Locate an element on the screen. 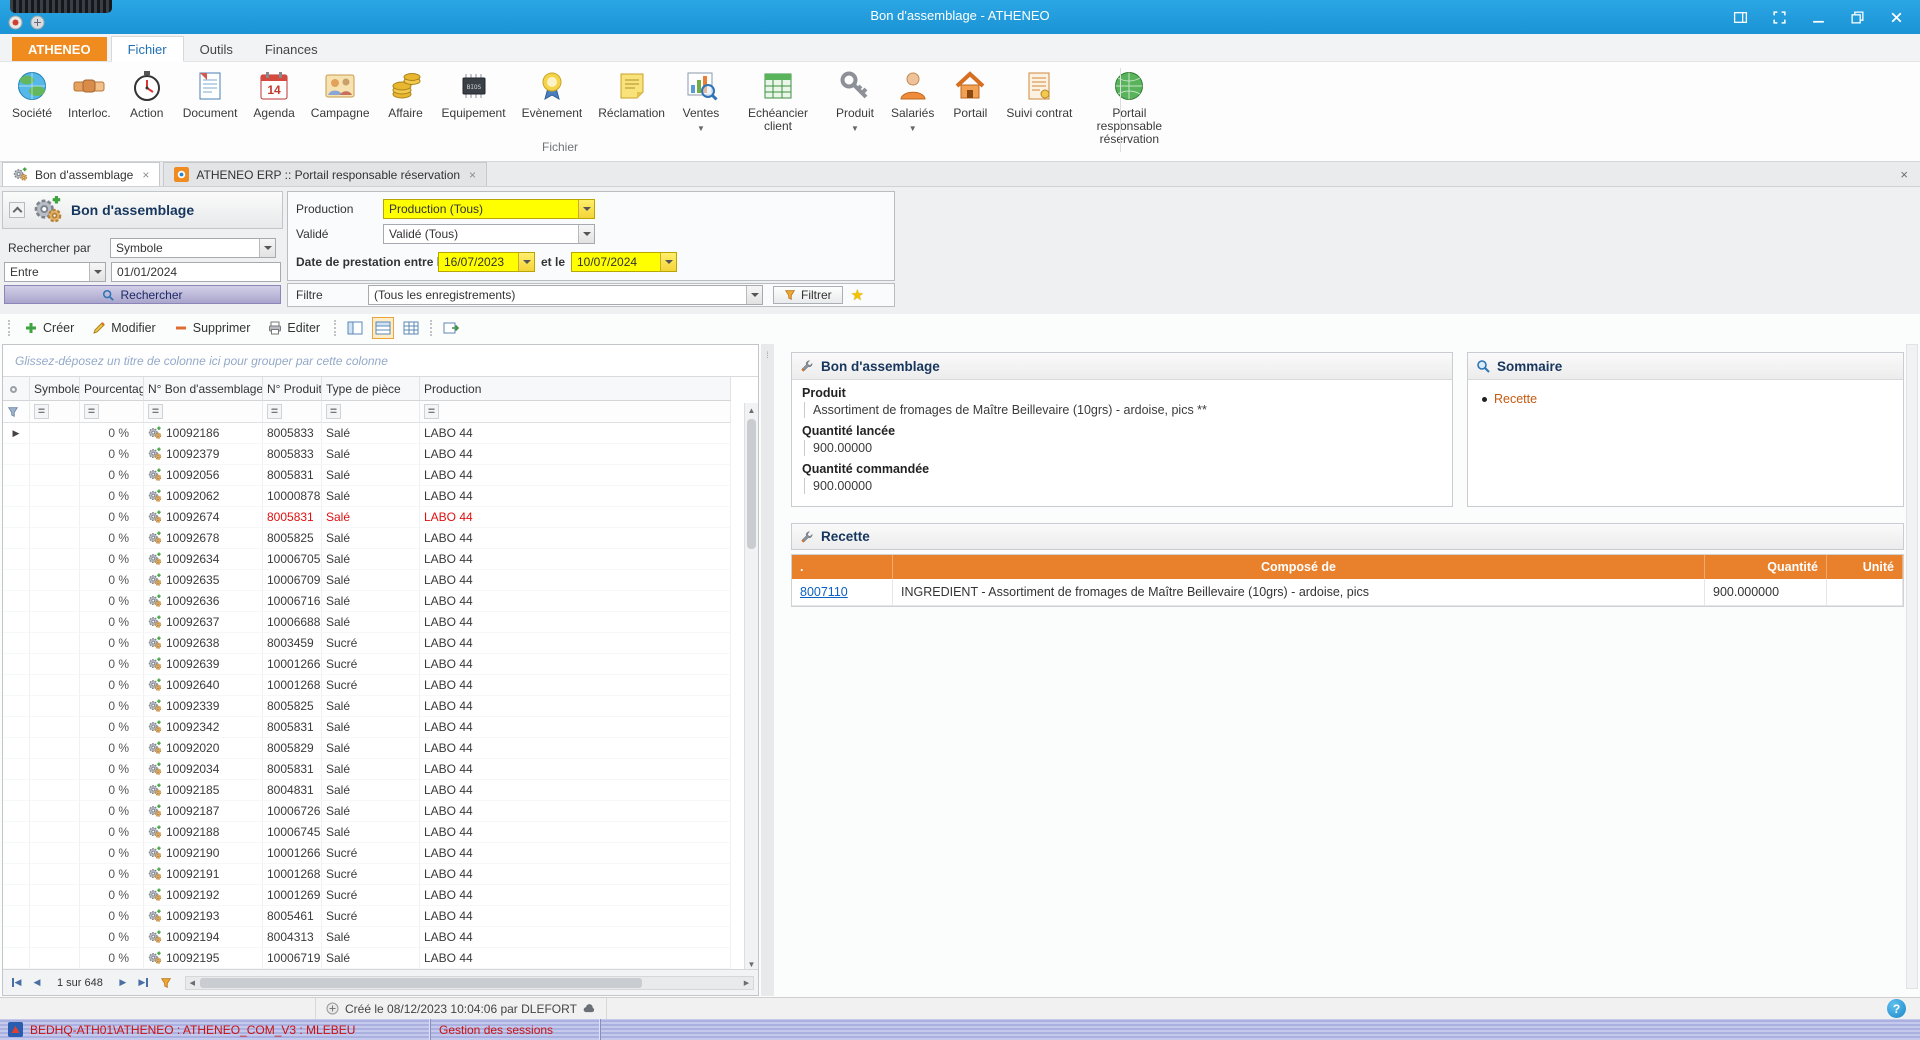 The width and height of the screenshot is (1920, 1040). doc-tab-bon-d-assemblage: Bon d'assemblage × is located at coordinates (81, 174).